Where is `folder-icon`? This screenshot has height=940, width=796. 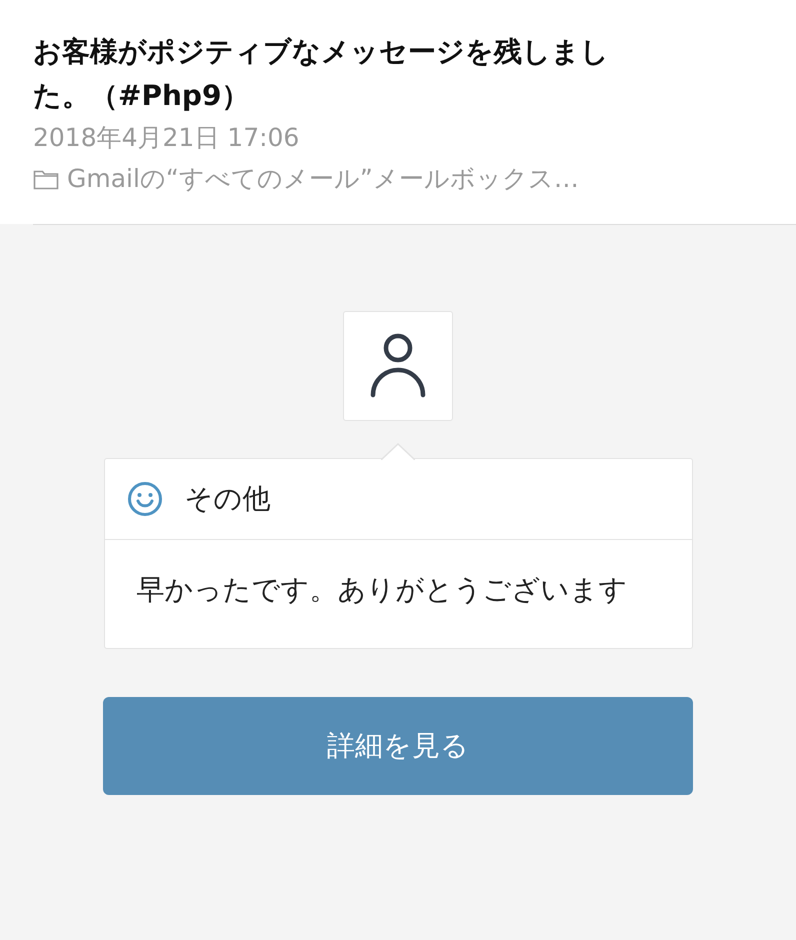 folder-icon is located at coordinates (46, 179).